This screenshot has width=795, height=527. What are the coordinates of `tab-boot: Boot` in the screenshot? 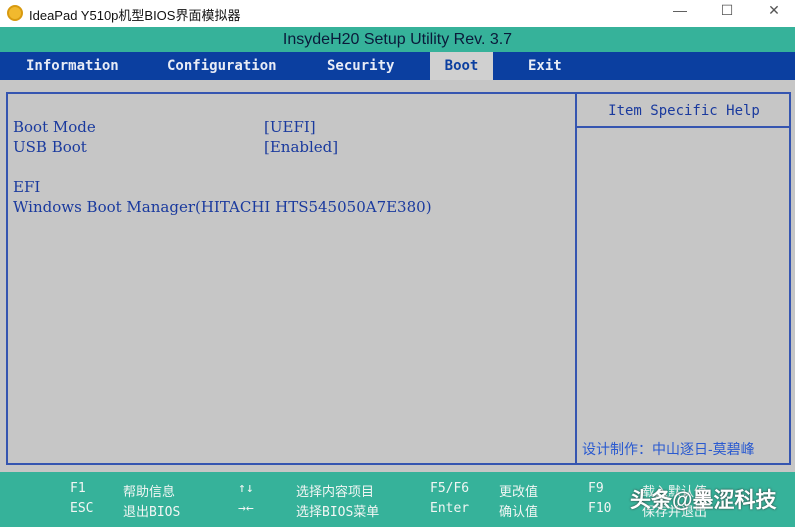 It's located at (461, 66).